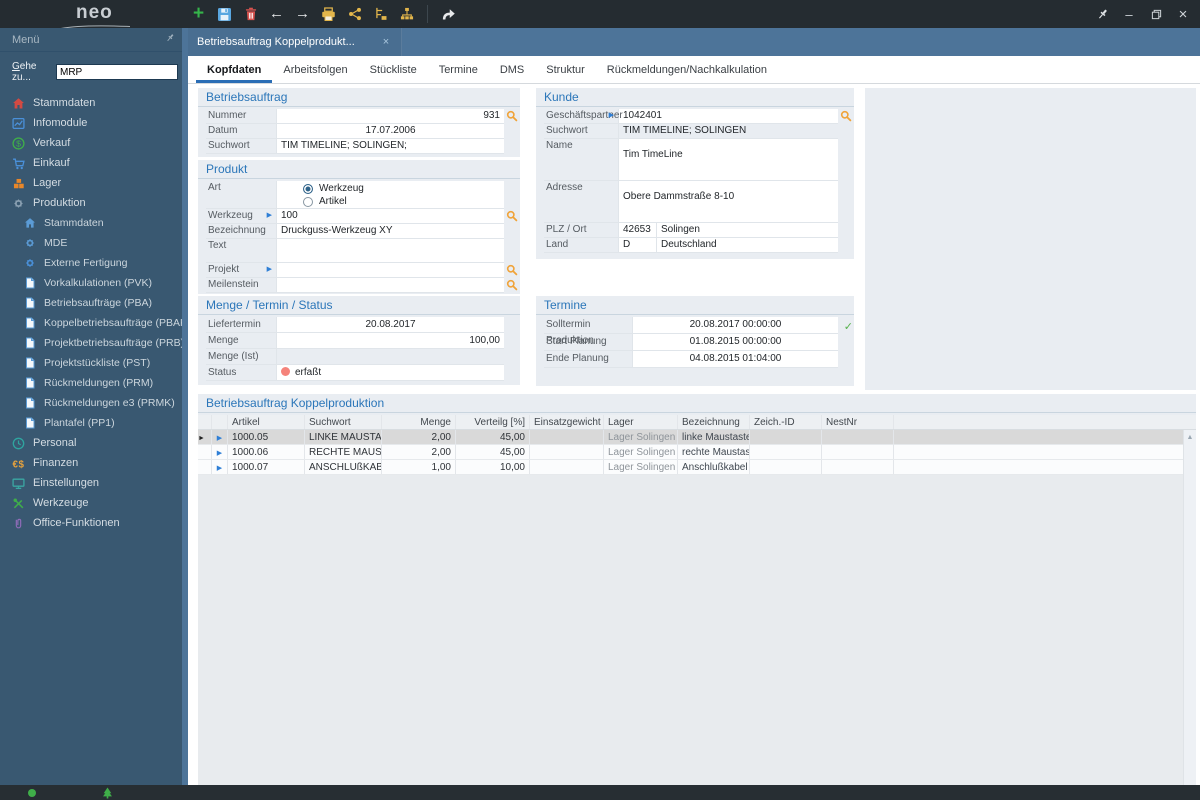 The image size is (1200, 800). What do you see at coordinates (91, 403) in the screenshot?
I see `sidebar-item-rueckmeldungen-e3: Rückmeldungen e3 (PRMK)` at bounding box center [91, 403].